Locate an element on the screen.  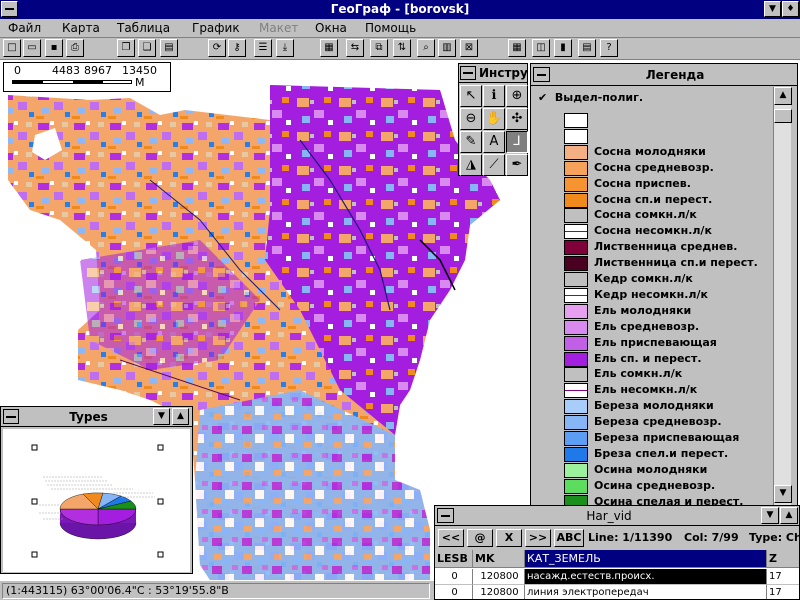
open-folder-icon: ▭ is located at coordinates (32, 48).